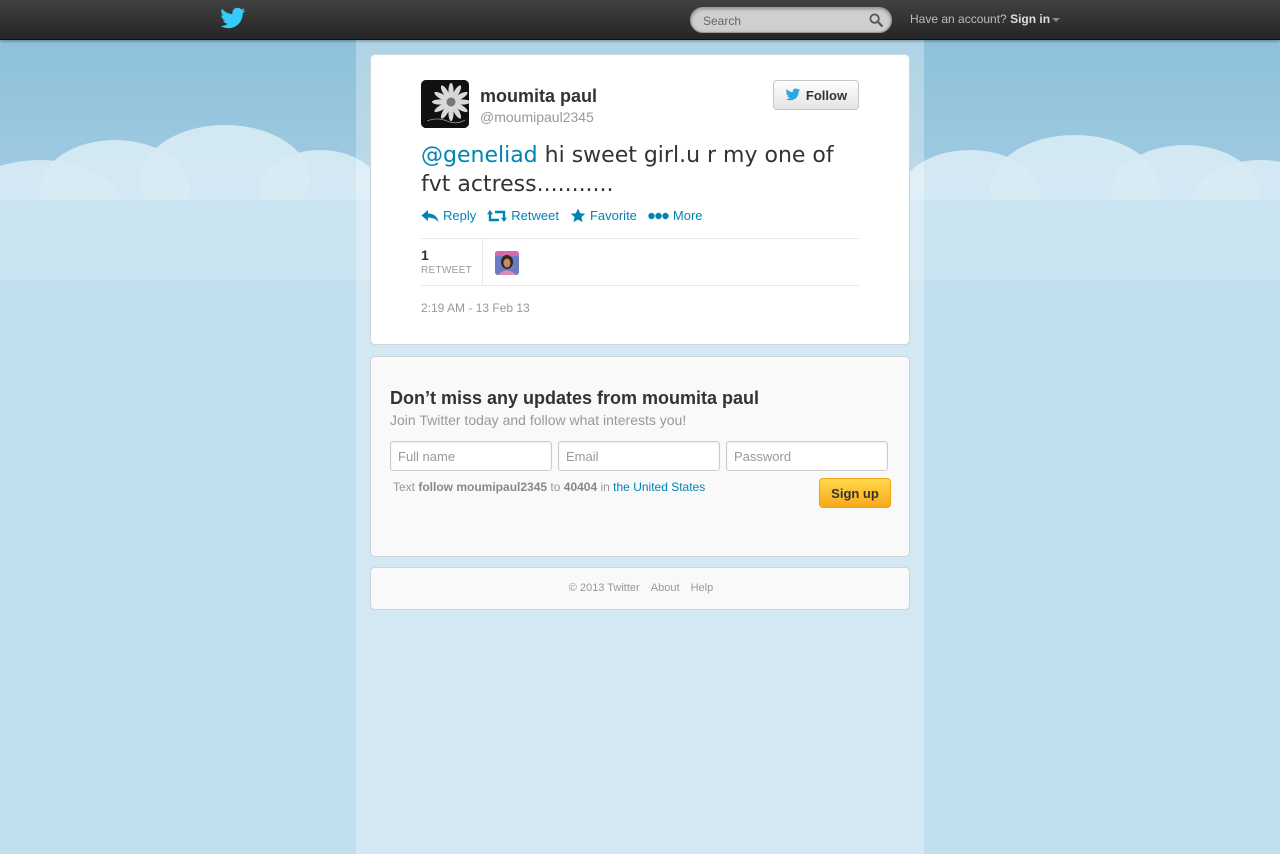  I want to click on tweet-author-username: @moumipaul2345, so click(537, 117).